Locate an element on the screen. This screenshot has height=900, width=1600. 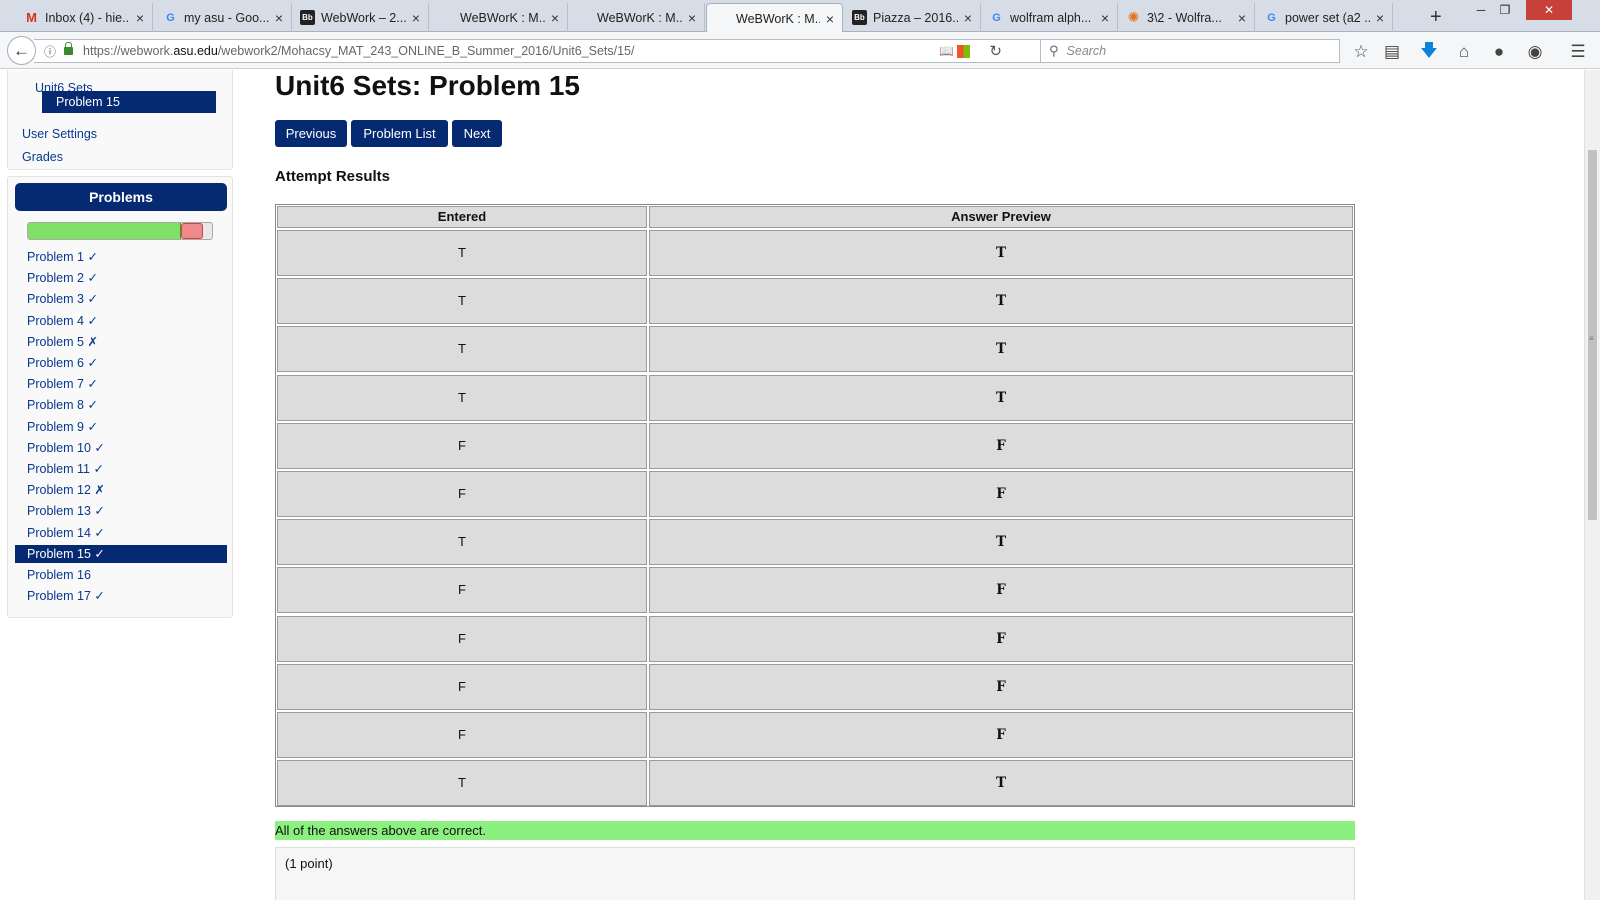
chat-icon: ● is located at coordinates (1499, 52).